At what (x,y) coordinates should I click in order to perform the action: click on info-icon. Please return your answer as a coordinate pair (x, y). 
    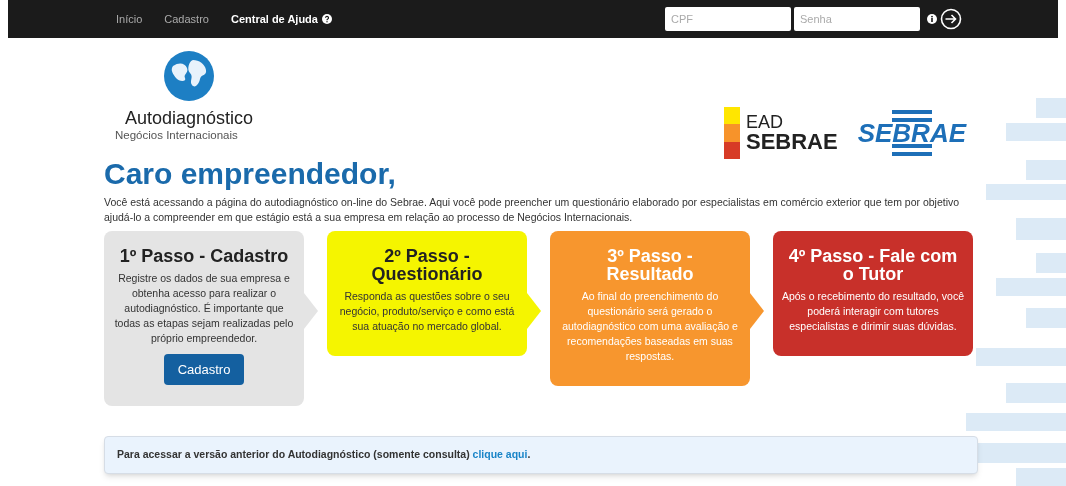
    Looking at the image, I should click on (932, 19).